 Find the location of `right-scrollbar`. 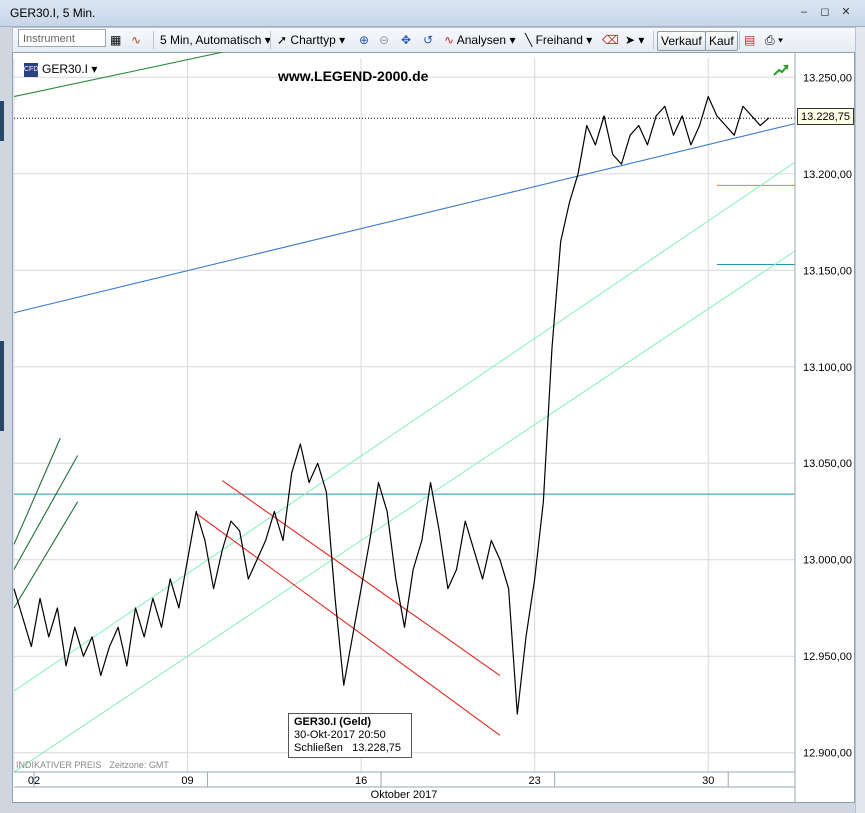

right-scrollbar is located at coordinates (860, 420).